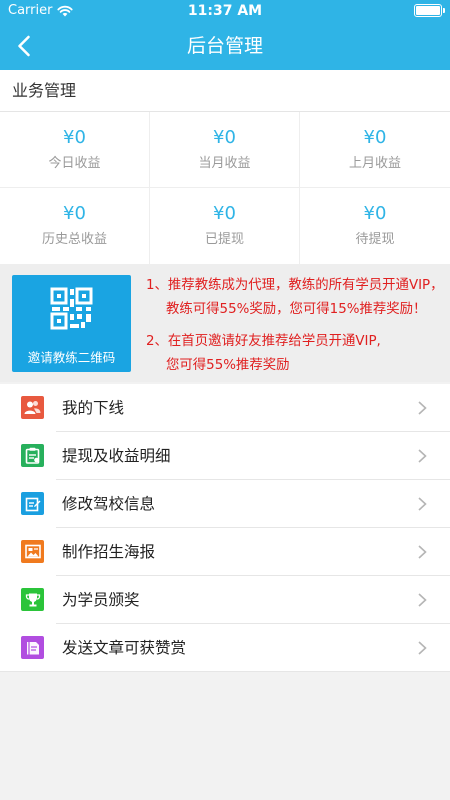 This screenshot has height=800, width=450. What do you see at coordinates (75, 150) in the screenshot?
I see `stat-today: ¥0 今日收益` at bounding box center [75, 150].